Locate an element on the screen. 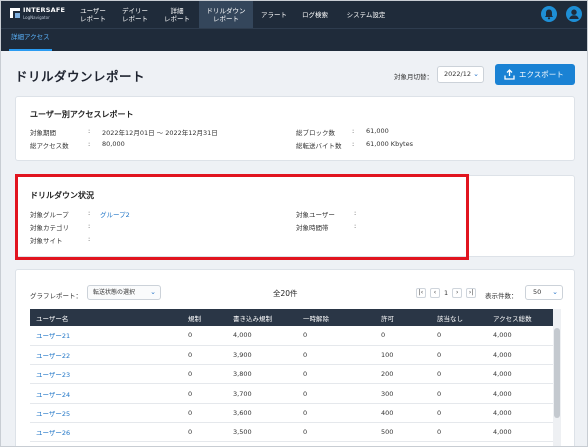 Image resolution: width=588 pixels, height=447 pixels. brand-name: INTERSAFE is located at coordinates (44, 10).